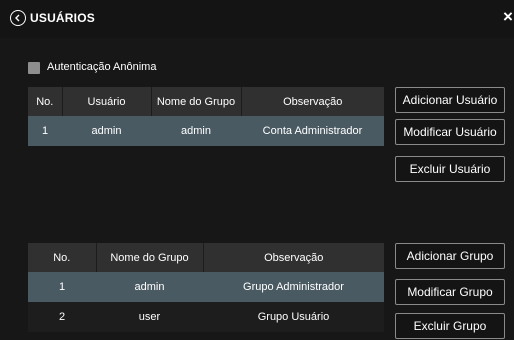  I want to click on modify-group-button: Modificar Grupo, so click(450, 292).